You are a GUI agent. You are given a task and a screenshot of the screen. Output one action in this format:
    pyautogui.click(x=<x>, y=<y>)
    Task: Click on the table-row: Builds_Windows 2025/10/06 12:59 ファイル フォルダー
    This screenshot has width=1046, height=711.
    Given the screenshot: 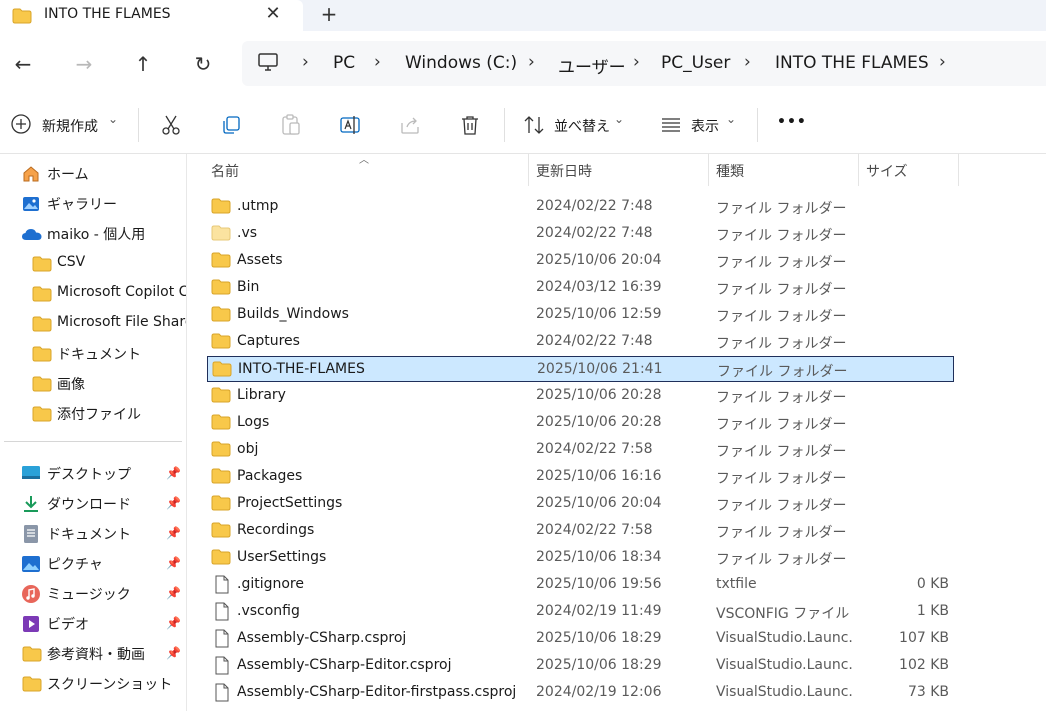 What is the action you would take?
    pyautogui.click(x=580, y=315)
    